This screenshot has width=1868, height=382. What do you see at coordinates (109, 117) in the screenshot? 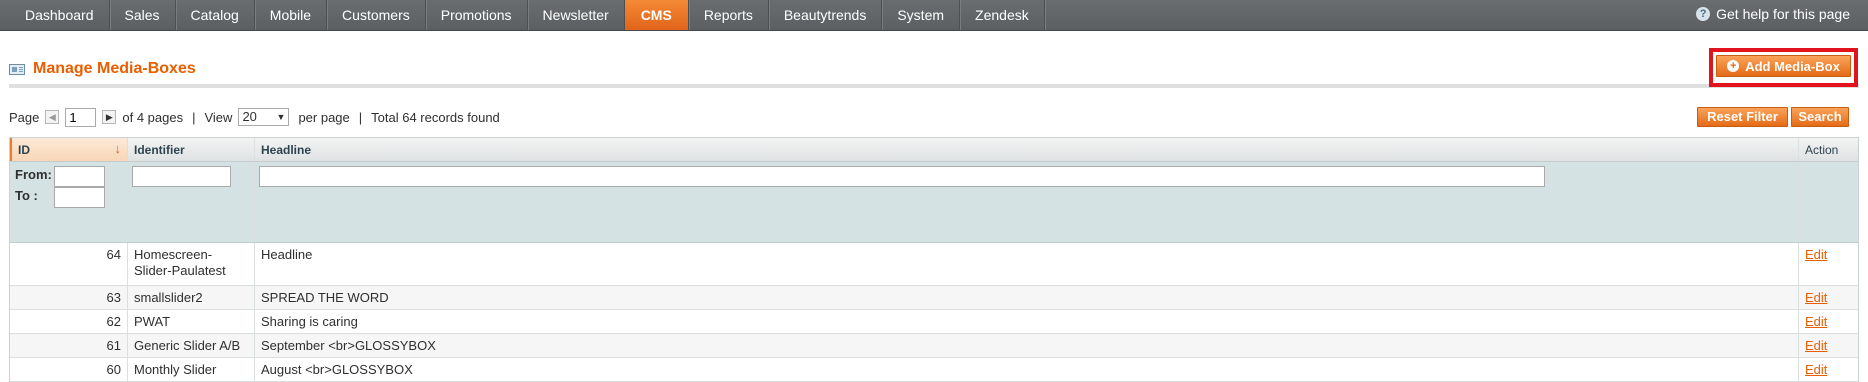
I see `next-page-icon: ▶` at bounding box center [109, 117].